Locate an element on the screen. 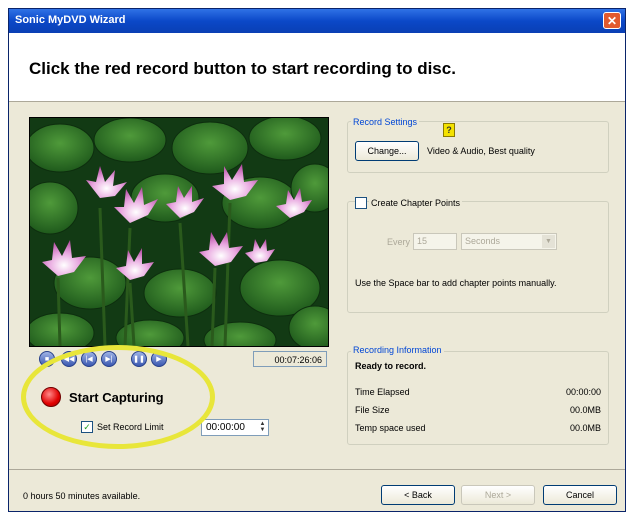  info-row-label: Temp space used is located at coordinates (390, 428).